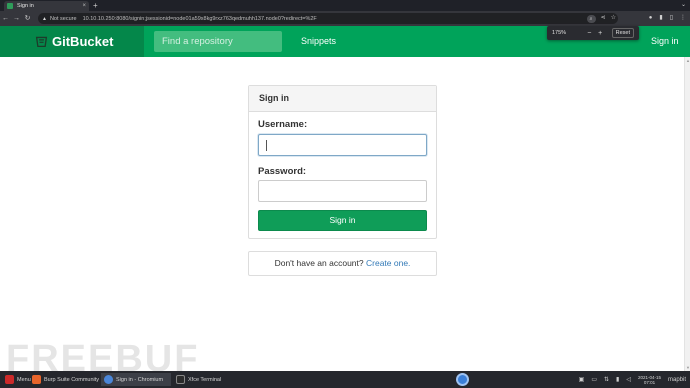 This screenshot has width=690, height=388. What do you see at coordinates (345, 5) in the screenshot?
I see `browser-tab-strip: Sign in × + ⌄` at bounding box center [345, 5].